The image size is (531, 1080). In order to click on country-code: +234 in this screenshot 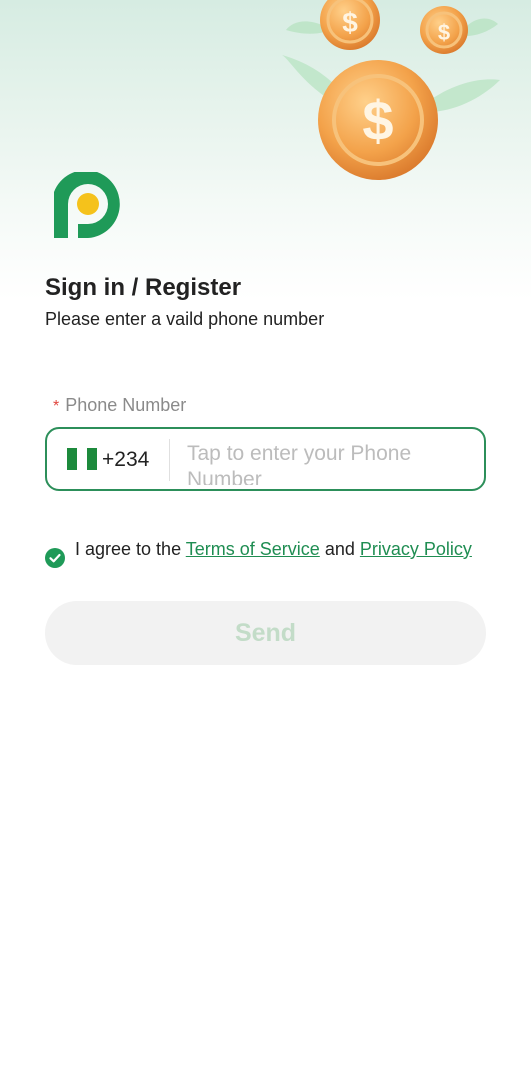, I will do `click(125, 460)`.